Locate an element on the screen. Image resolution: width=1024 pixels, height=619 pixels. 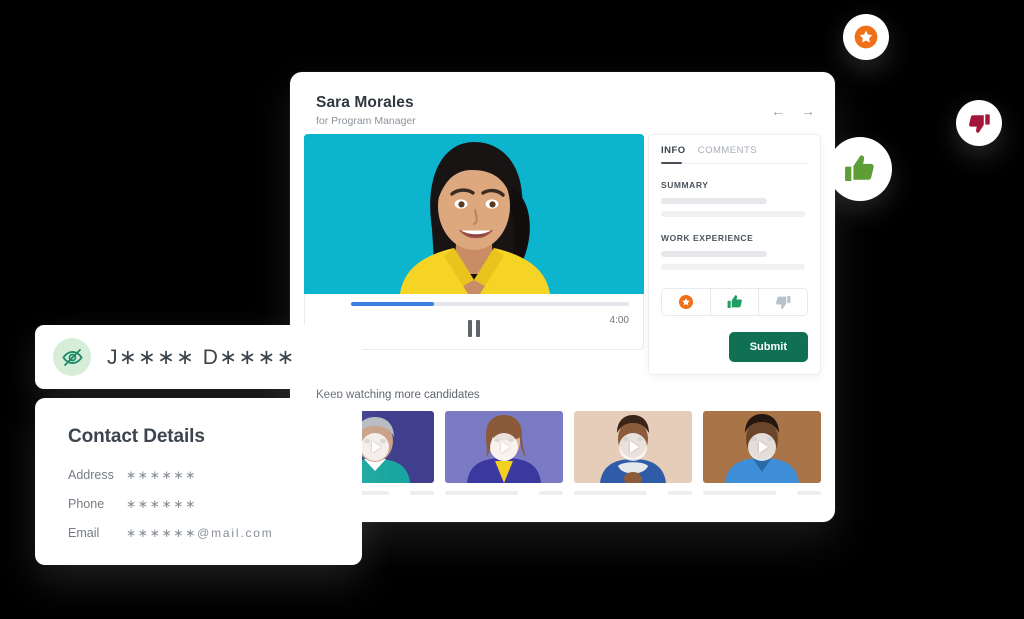
tab-info: INFO is located at coordinates (673, 154).